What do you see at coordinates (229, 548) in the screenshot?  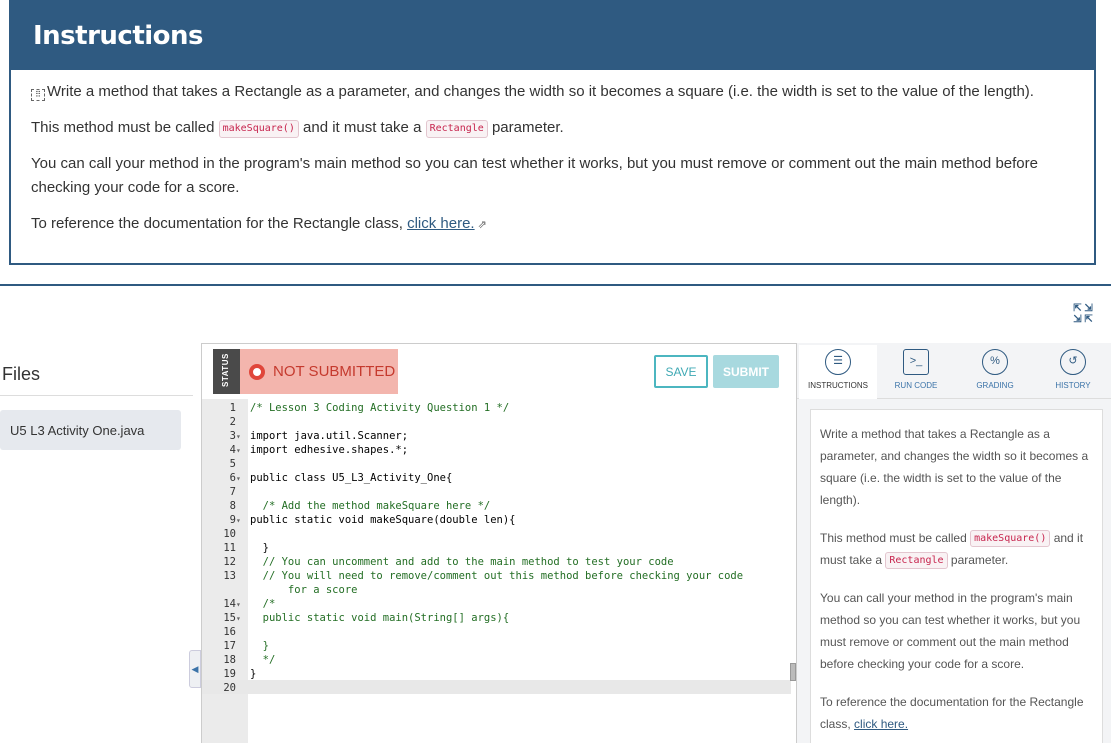 I see `line-number: 11` at bounding box center [229, 548].